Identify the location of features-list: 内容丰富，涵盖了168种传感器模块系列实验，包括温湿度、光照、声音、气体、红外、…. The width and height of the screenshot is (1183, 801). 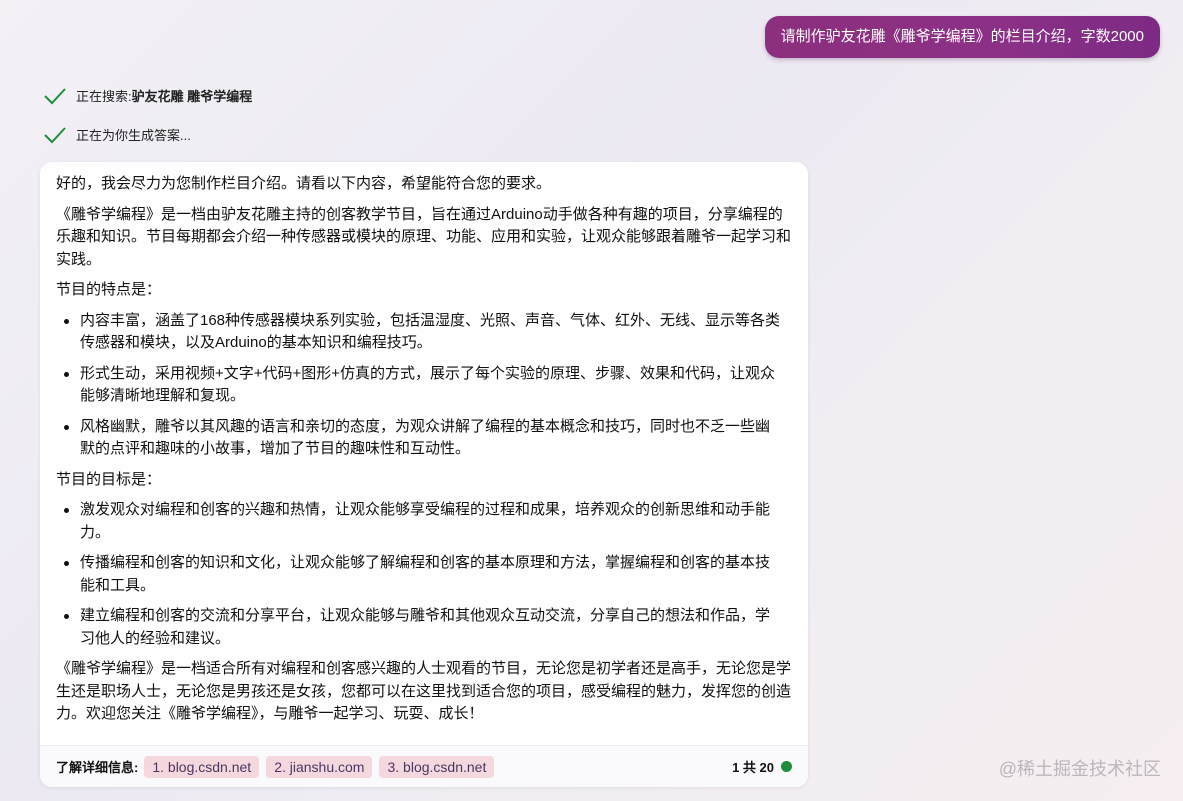
(424, 385).